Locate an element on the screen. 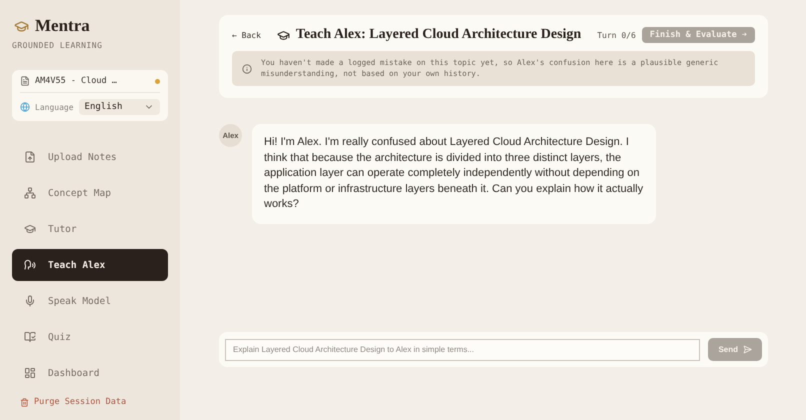 The width and height of the screenshot is (806, 420). upload-icon is located at coordinates (30, 157).